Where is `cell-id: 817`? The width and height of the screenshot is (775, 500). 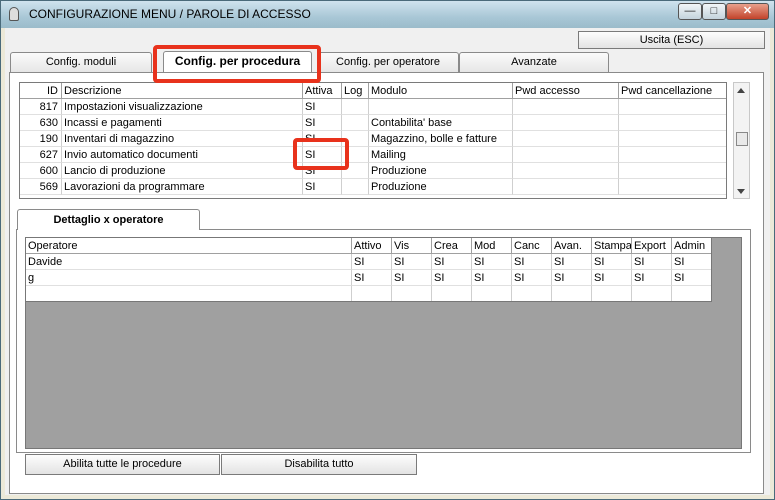 cell-id: 817 is located at coordinates (41, 107).